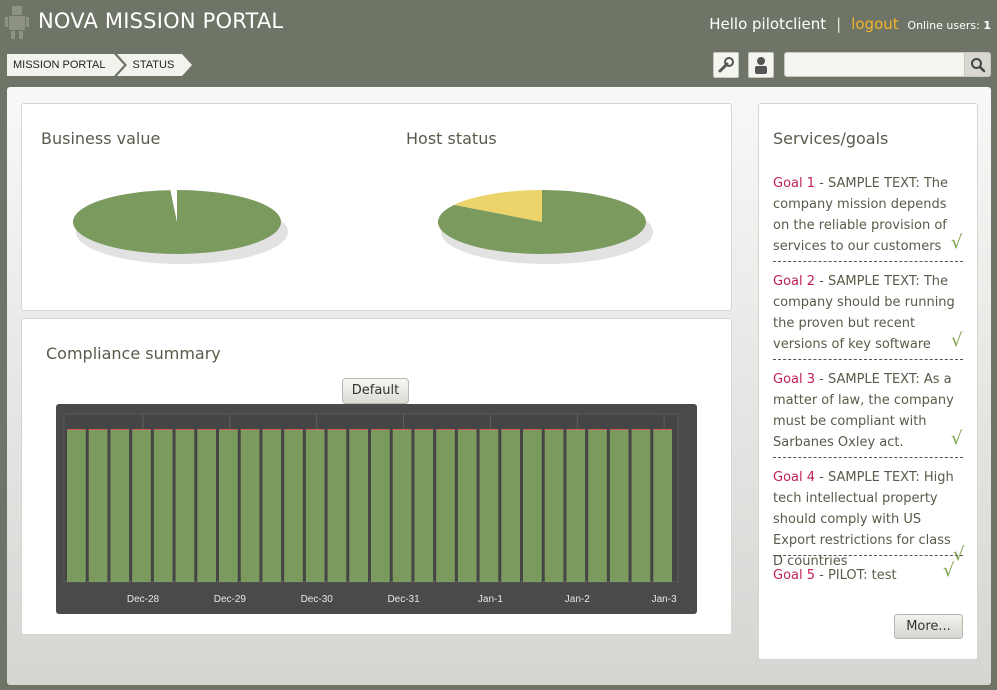 This screenshot has width=997, height=690. What do you see at coordinates (66, 65) in the screenshot?
I see `breadcrumb-mission-portal: MISSION PORTAL` at bounding box center [66, 65].